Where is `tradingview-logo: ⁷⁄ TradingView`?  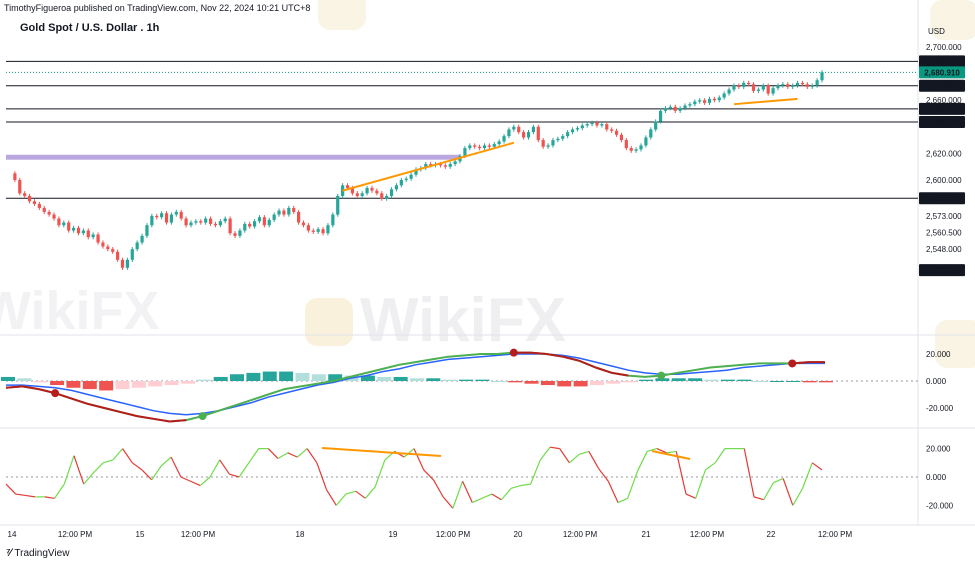
tradingview-logo: ⁷⁄ TradingView is located at coordinates (37, 553).